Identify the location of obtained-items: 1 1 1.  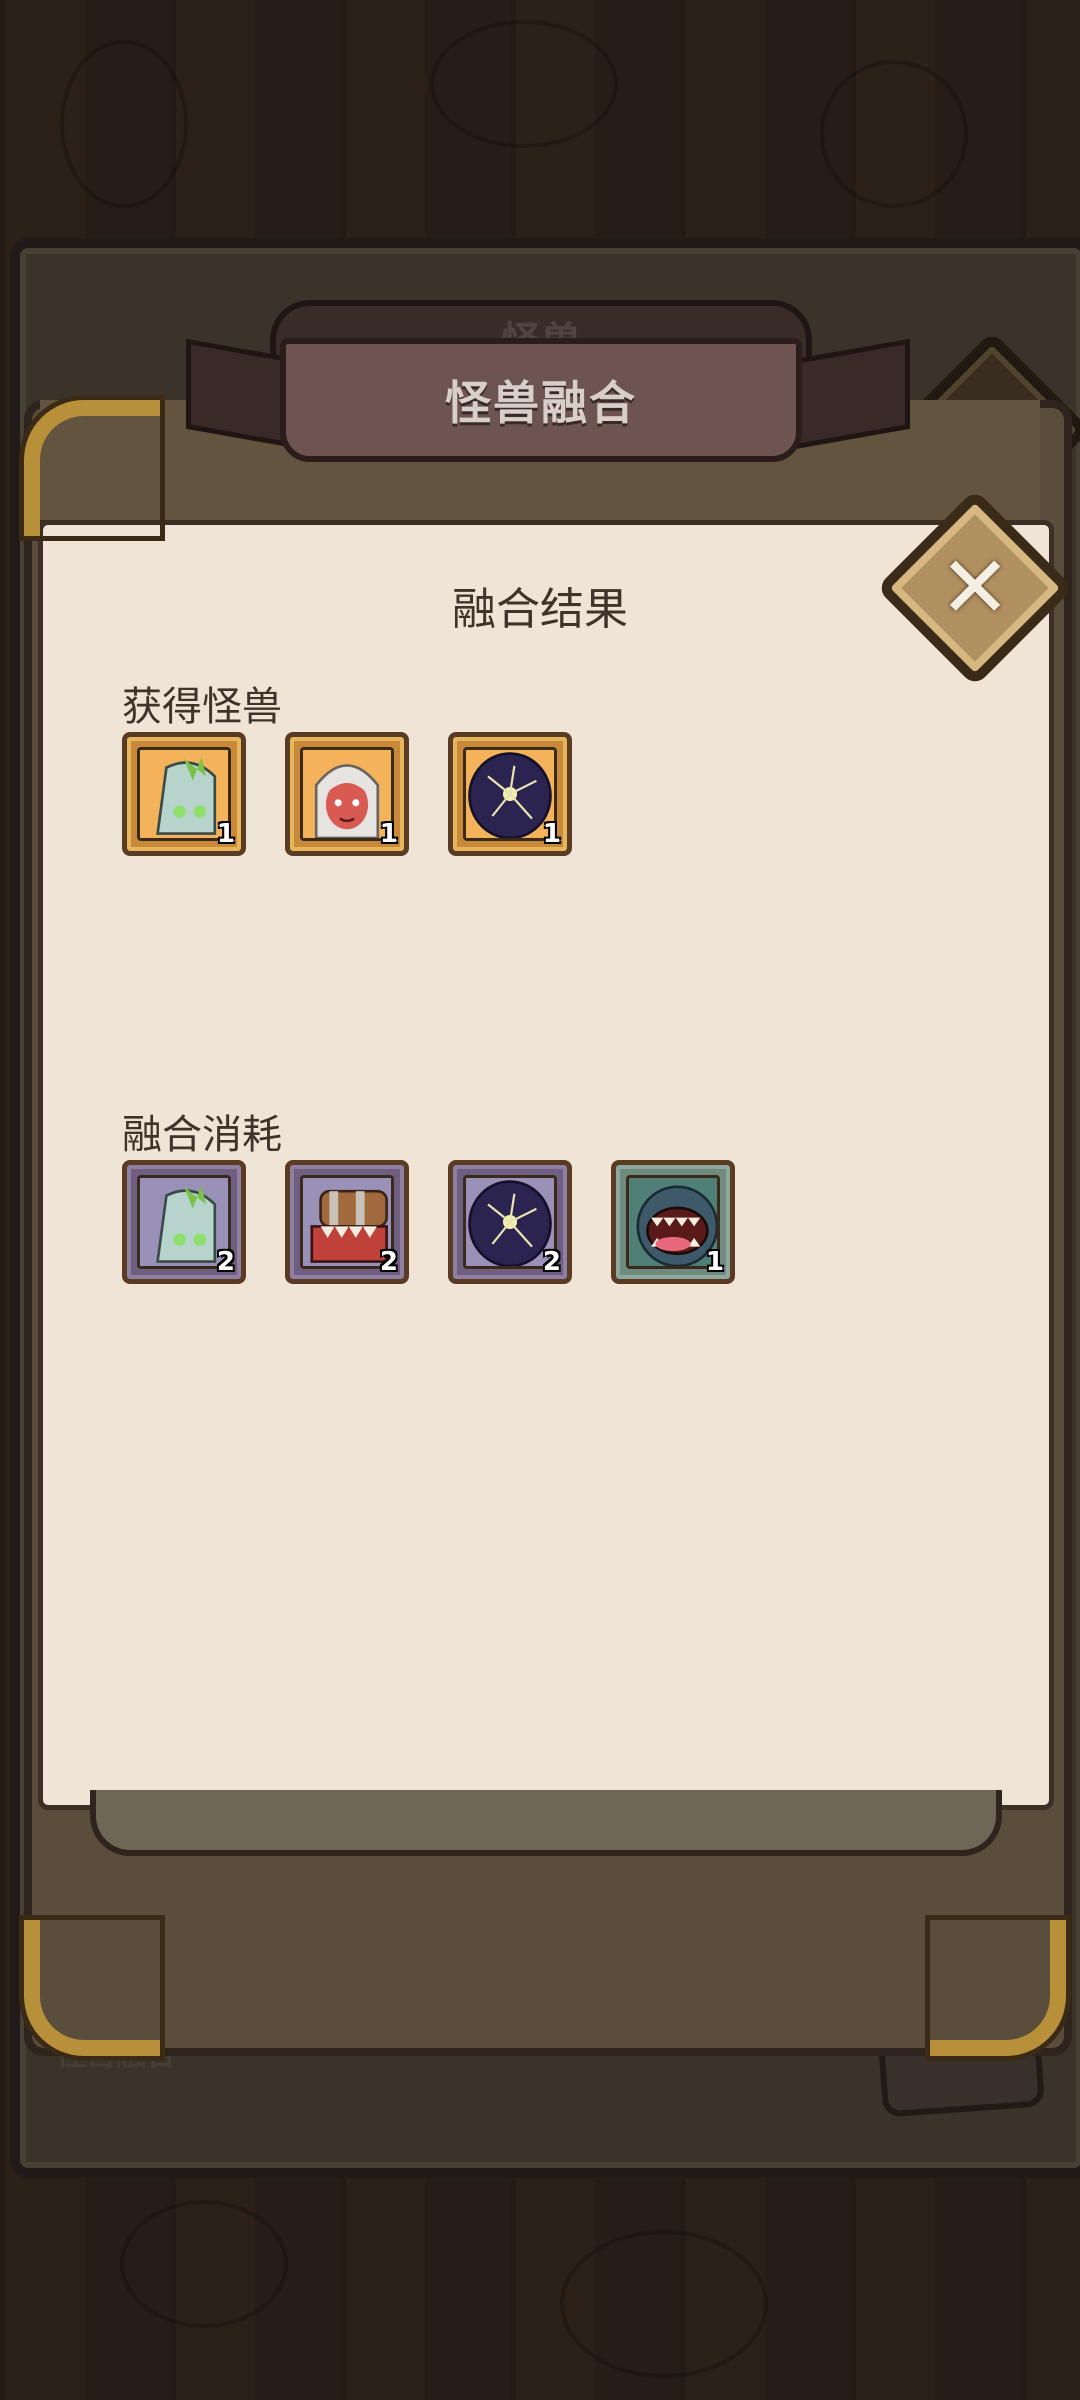
(347, 794).